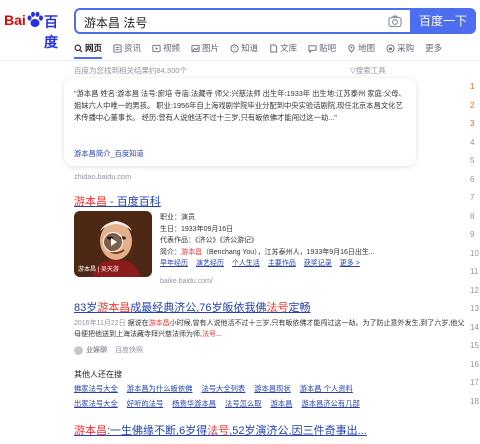  What do you see at coordinates (186, 281) in the screenshot?
I see `baike-url: baike.baidu.com/` at bounding box center [186, 281].